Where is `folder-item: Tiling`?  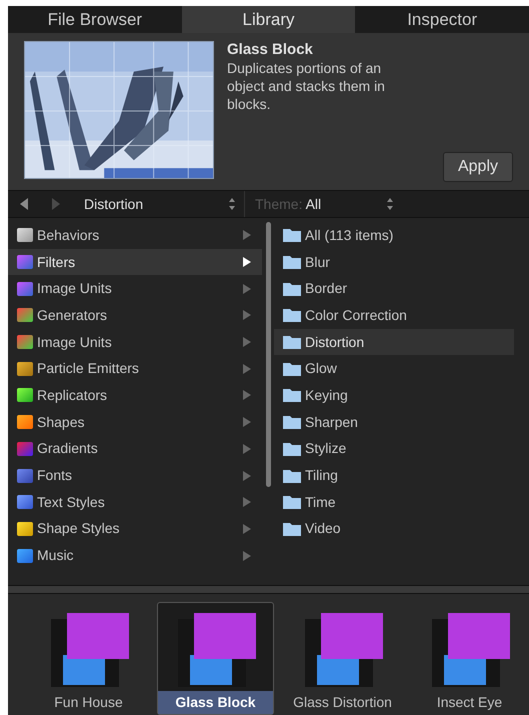
folder-item: Tiling is located at coordinates (394, 475).